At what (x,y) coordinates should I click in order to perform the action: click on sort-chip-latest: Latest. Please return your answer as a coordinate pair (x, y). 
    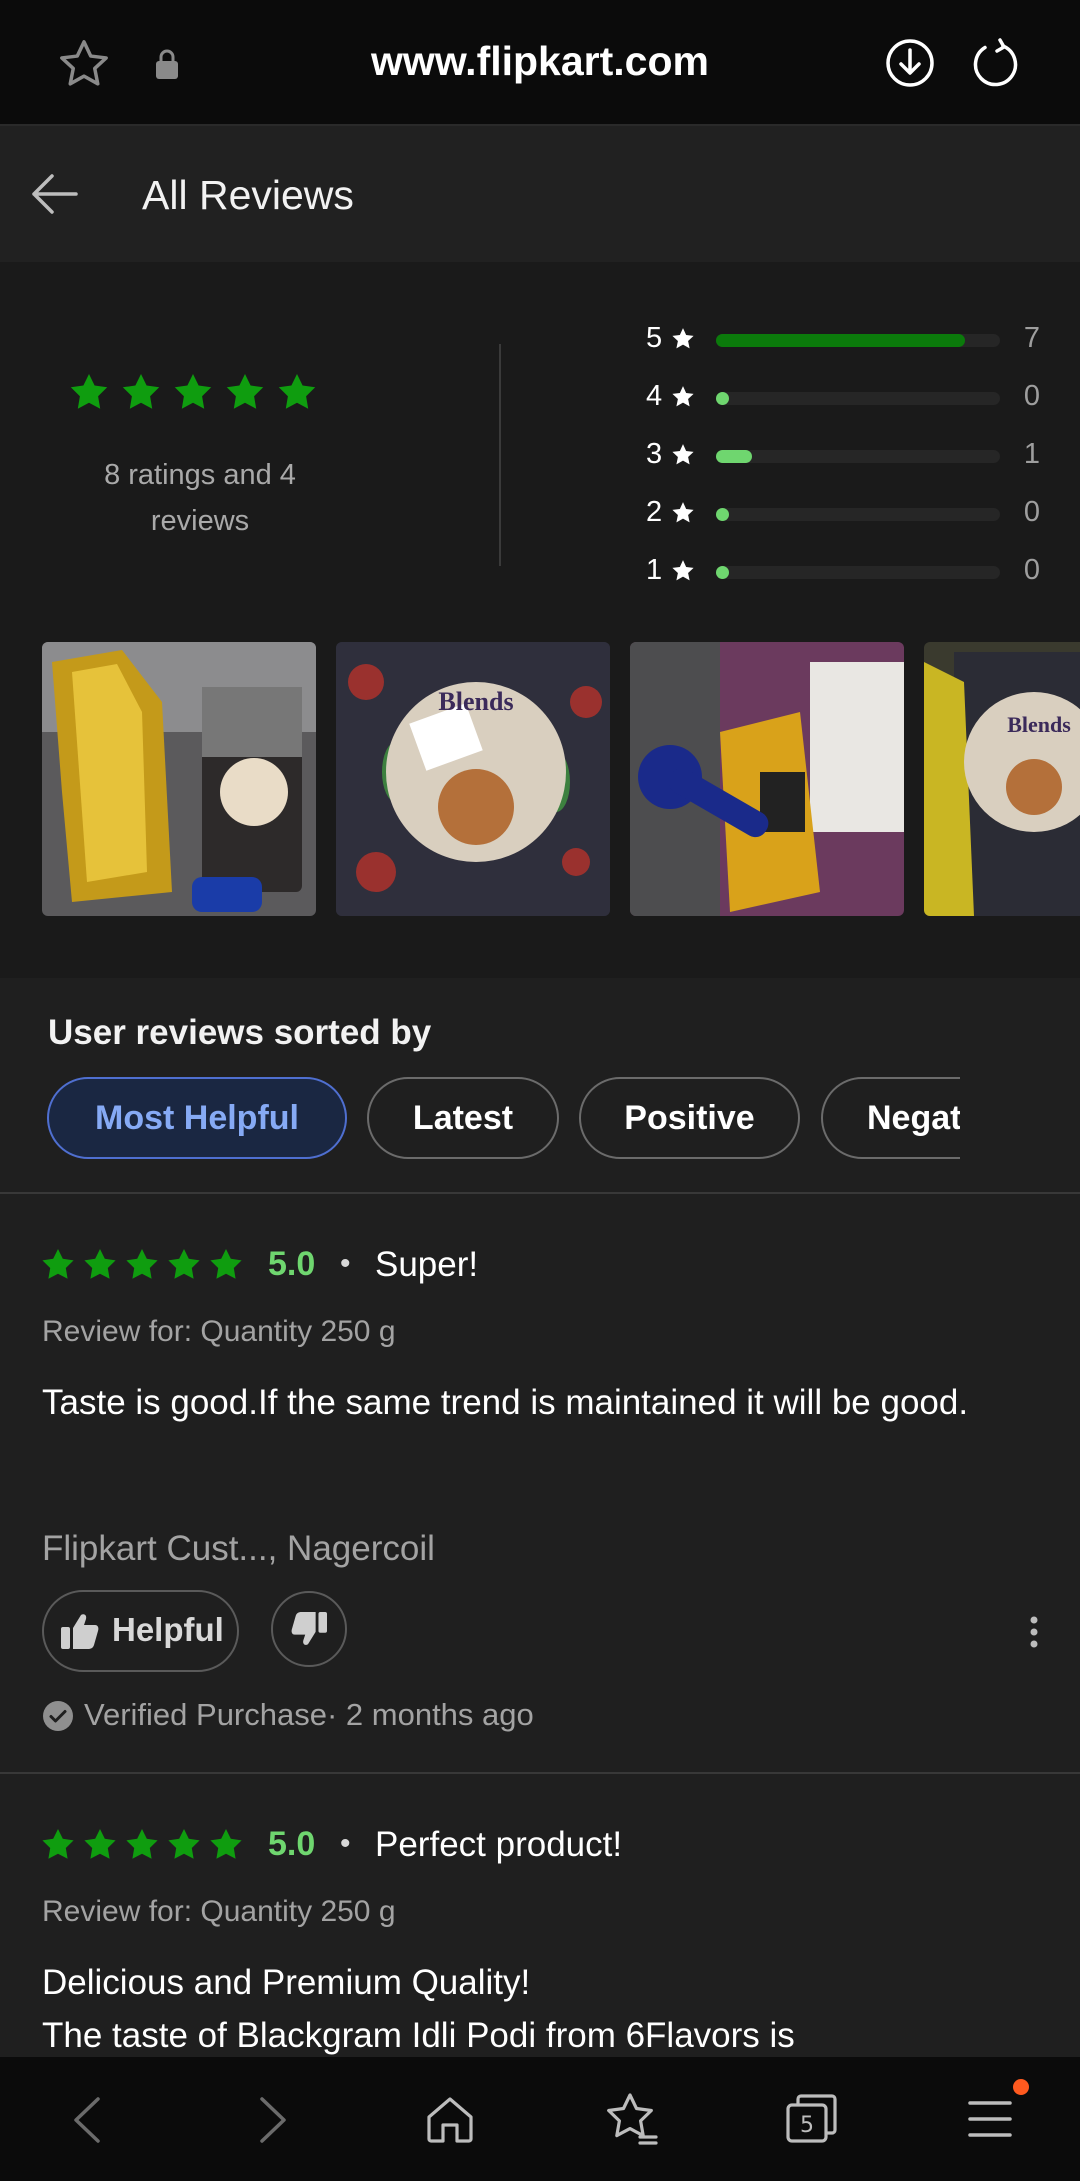
    Looking at the image, I should click on (463, 1118).